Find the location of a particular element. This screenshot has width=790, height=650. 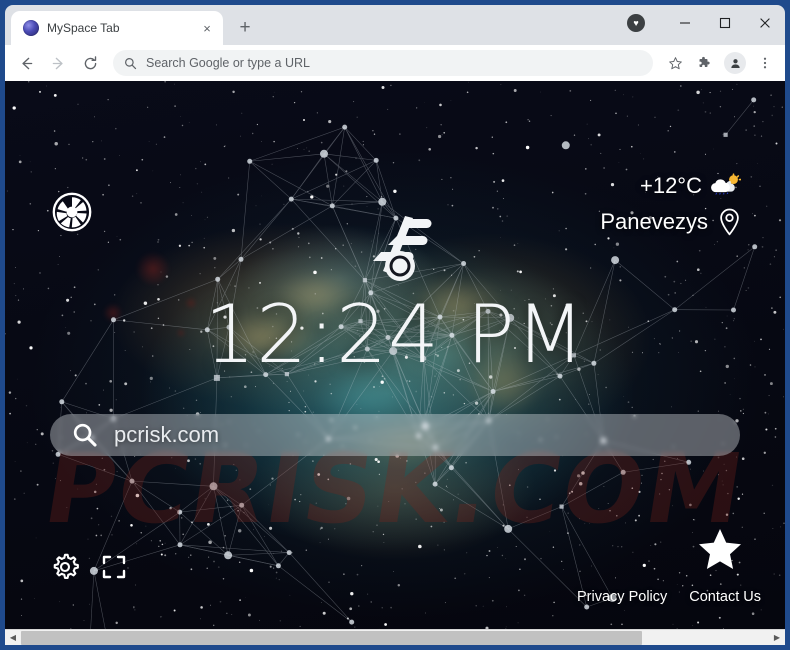

scrollbar-thumb is located at coordinates (331, 637).